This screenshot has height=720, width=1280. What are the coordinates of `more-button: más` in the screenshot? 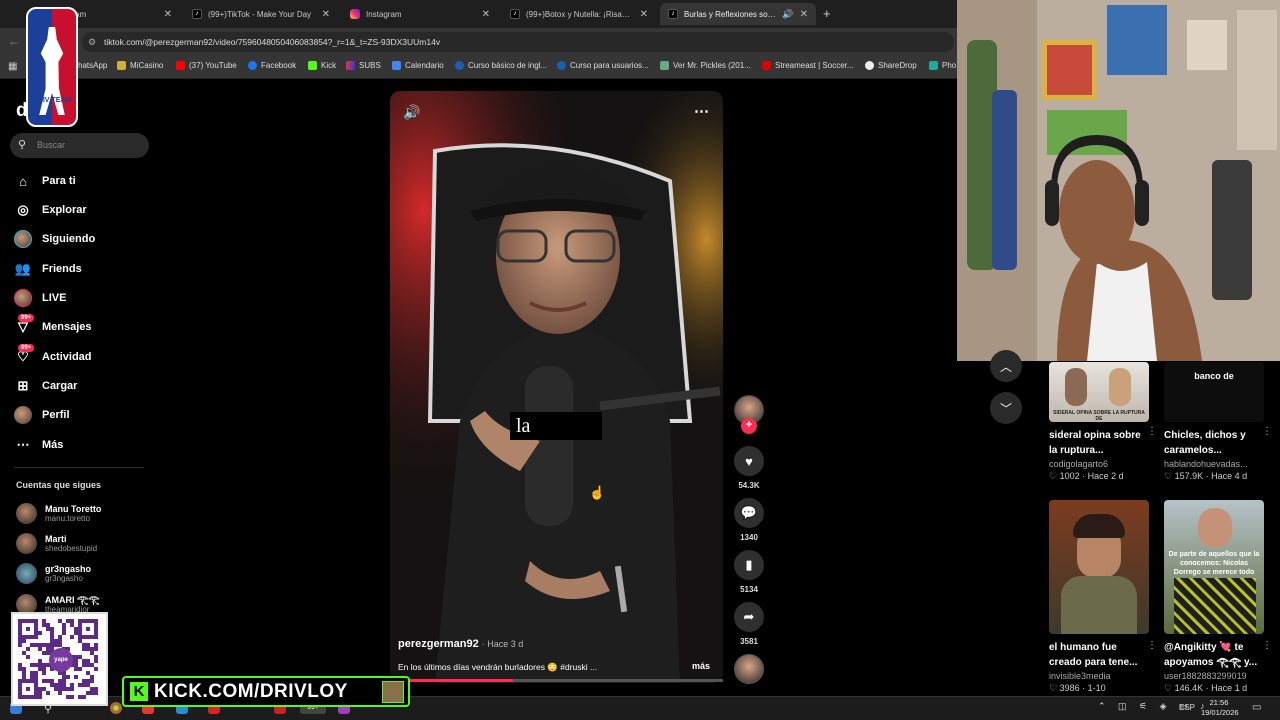 It's located at (701, 666).